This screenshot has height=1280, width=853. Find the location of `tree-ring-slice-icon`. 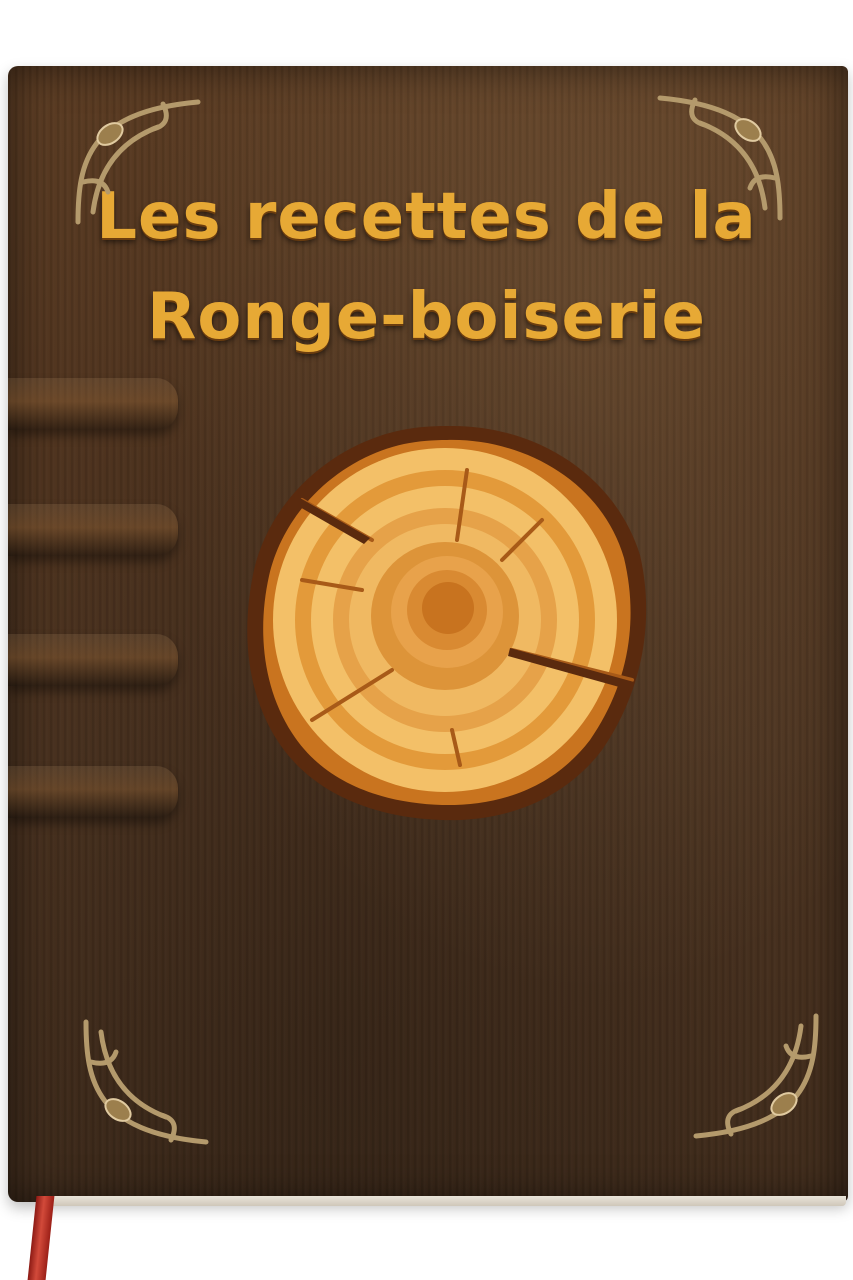

tree-ring-slice-icon is located at coordinates (447, 623).